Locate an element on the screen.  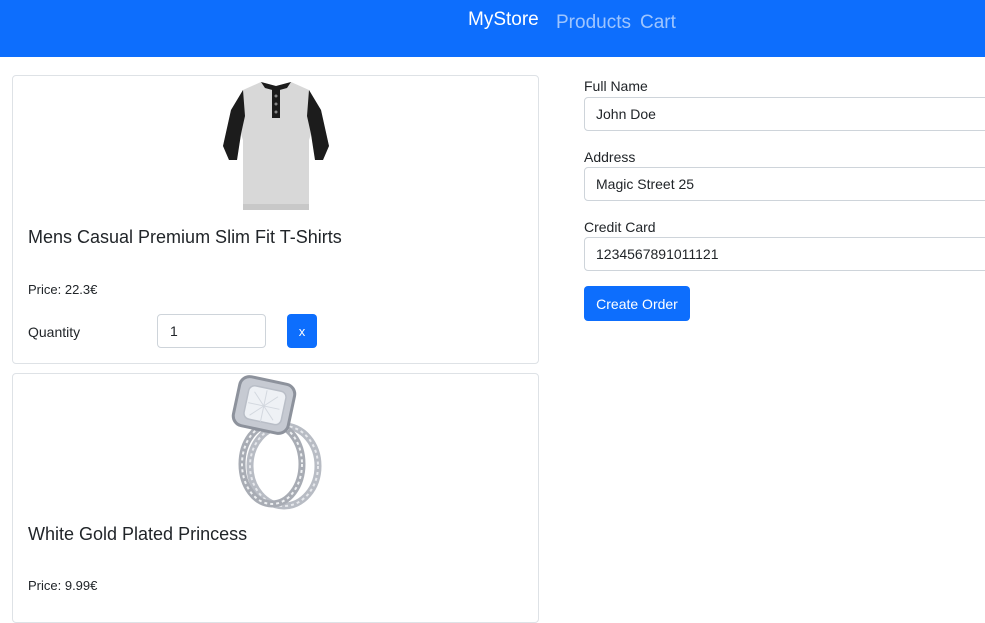
quantity-input is located at coordinates (211, 331).